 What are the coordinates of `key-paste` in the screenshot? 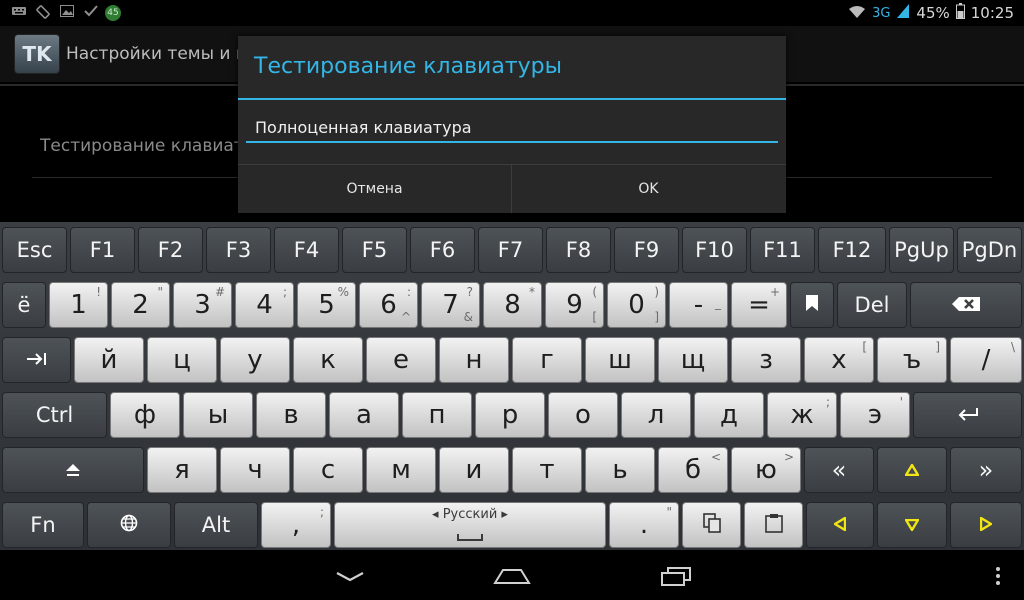 It's located at (773, 525).